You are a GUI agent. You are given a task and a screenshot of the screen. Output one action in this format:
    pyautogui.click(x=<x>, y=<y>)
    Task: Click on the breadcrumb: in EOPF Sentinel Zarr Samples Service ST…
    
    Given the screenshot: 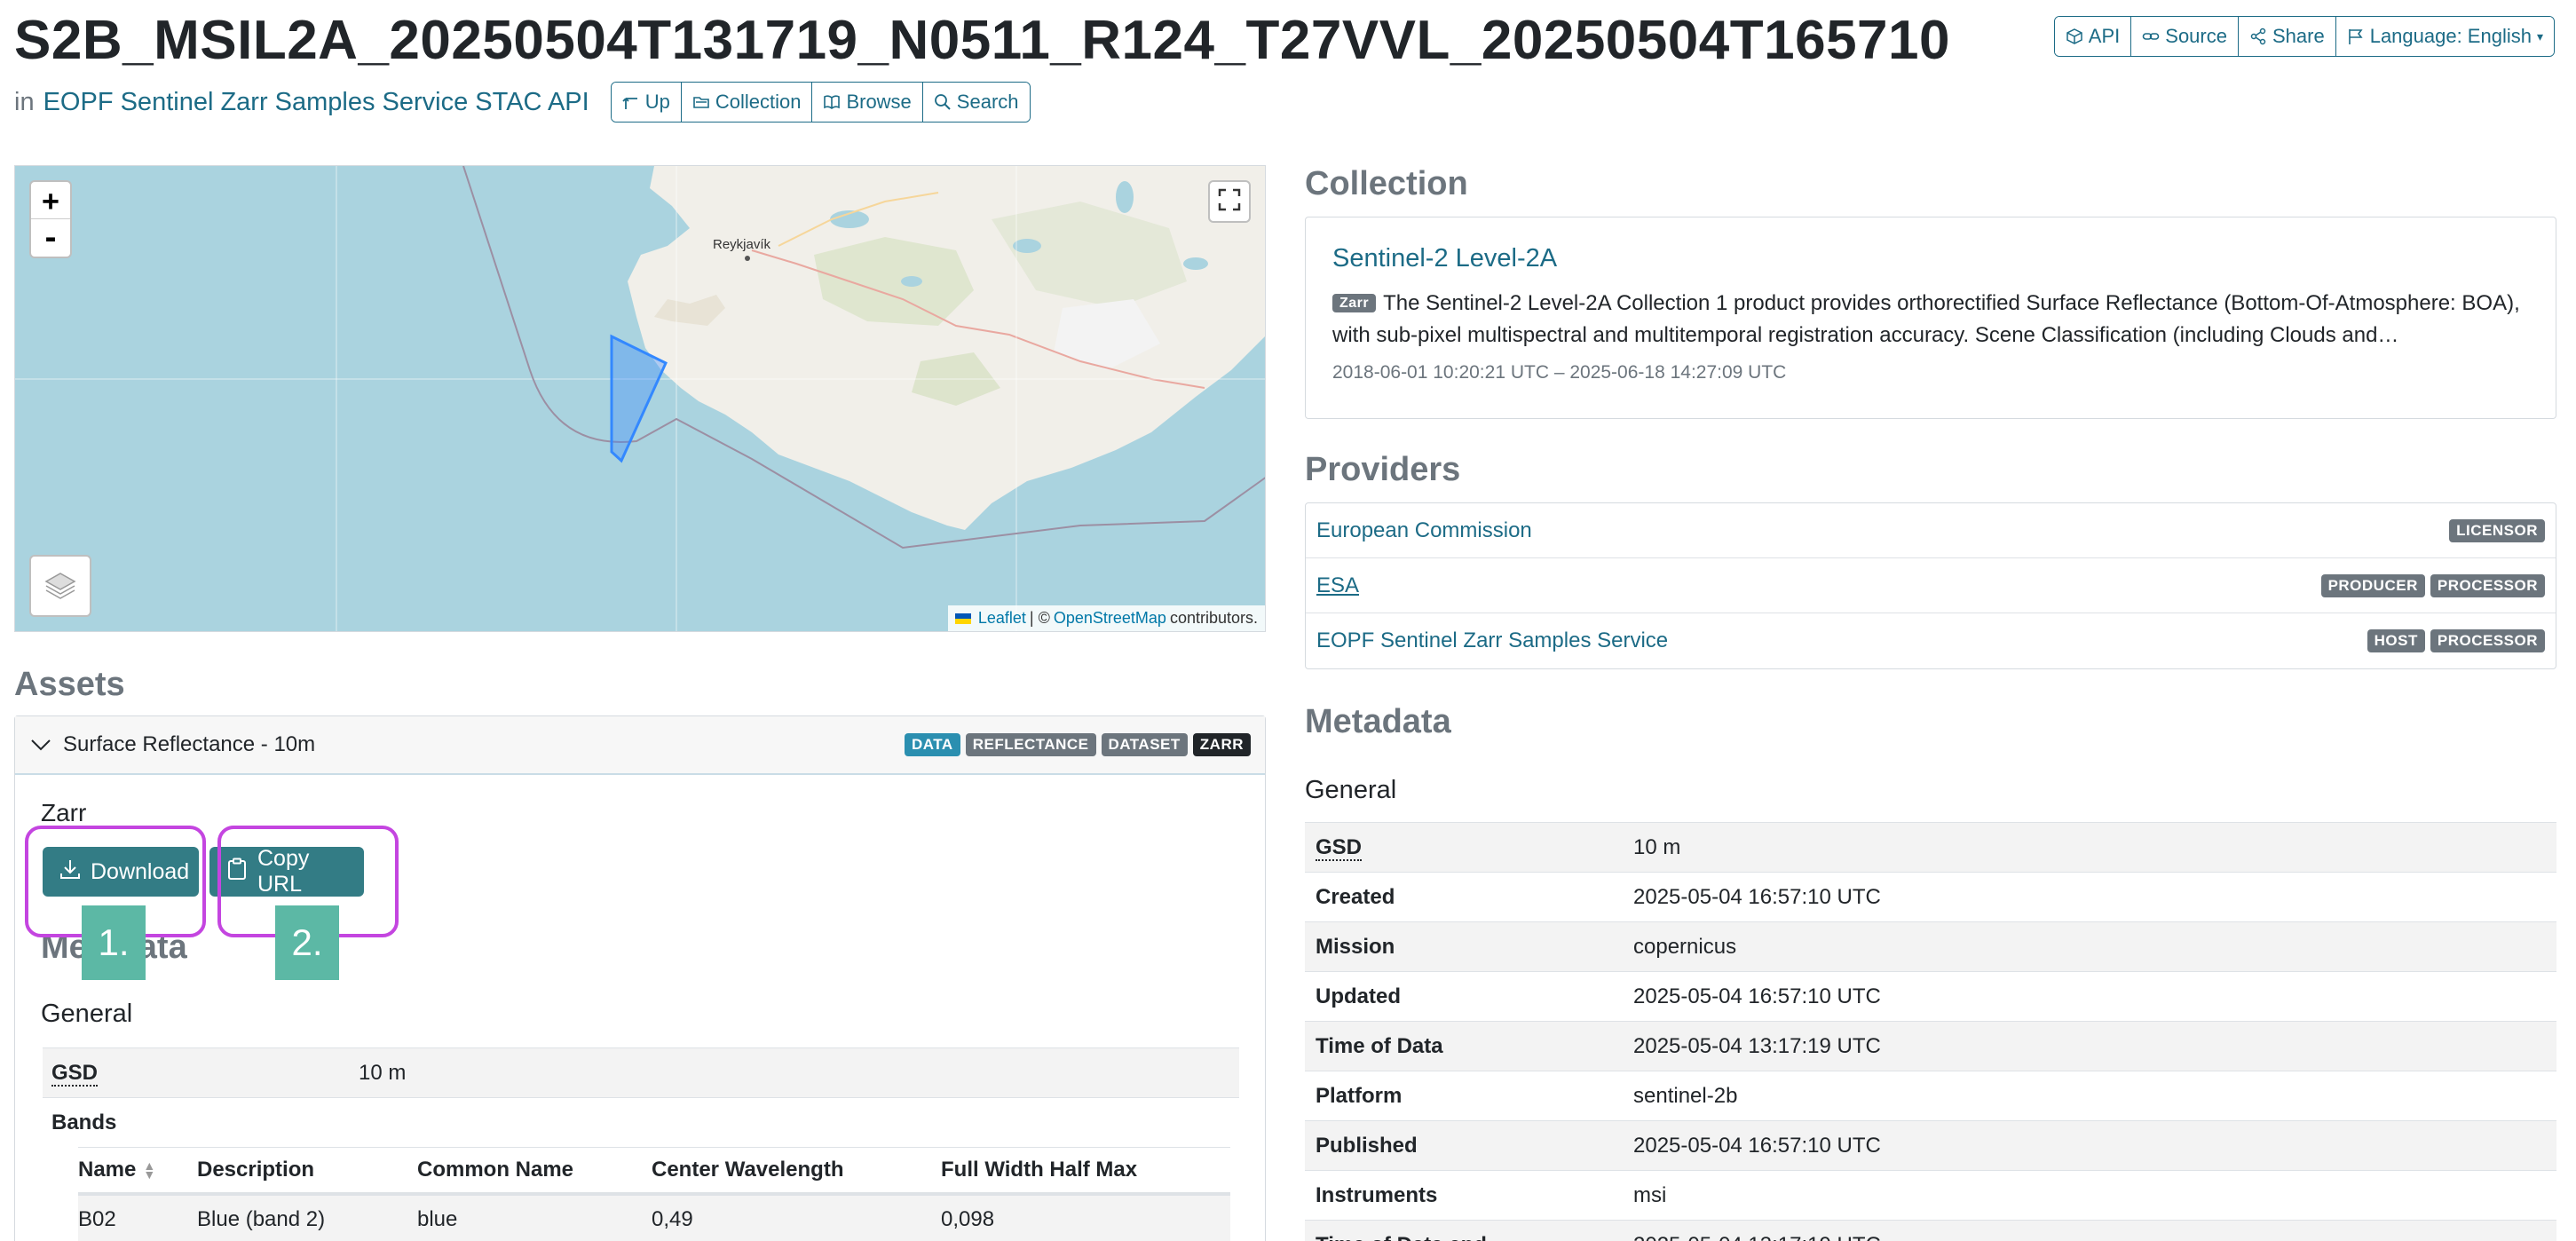 What is the action you would take?
    pyautogui.click(x=522, y=102)
    